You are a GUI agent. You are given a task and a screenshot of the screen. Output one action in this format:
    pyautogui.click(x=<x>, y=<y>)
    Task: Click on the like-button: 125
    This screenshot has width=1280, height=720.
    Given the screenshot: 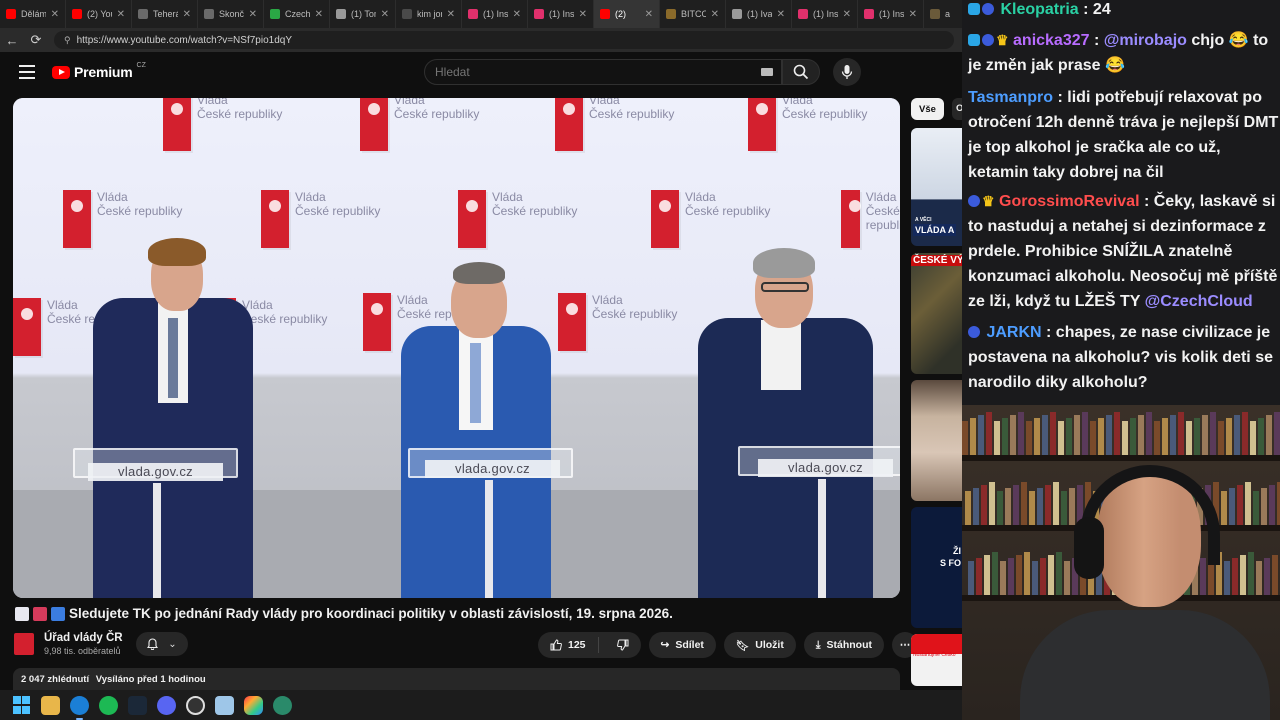 What is the action you would take?
    pyautogui.click(x=568, y=645)
    